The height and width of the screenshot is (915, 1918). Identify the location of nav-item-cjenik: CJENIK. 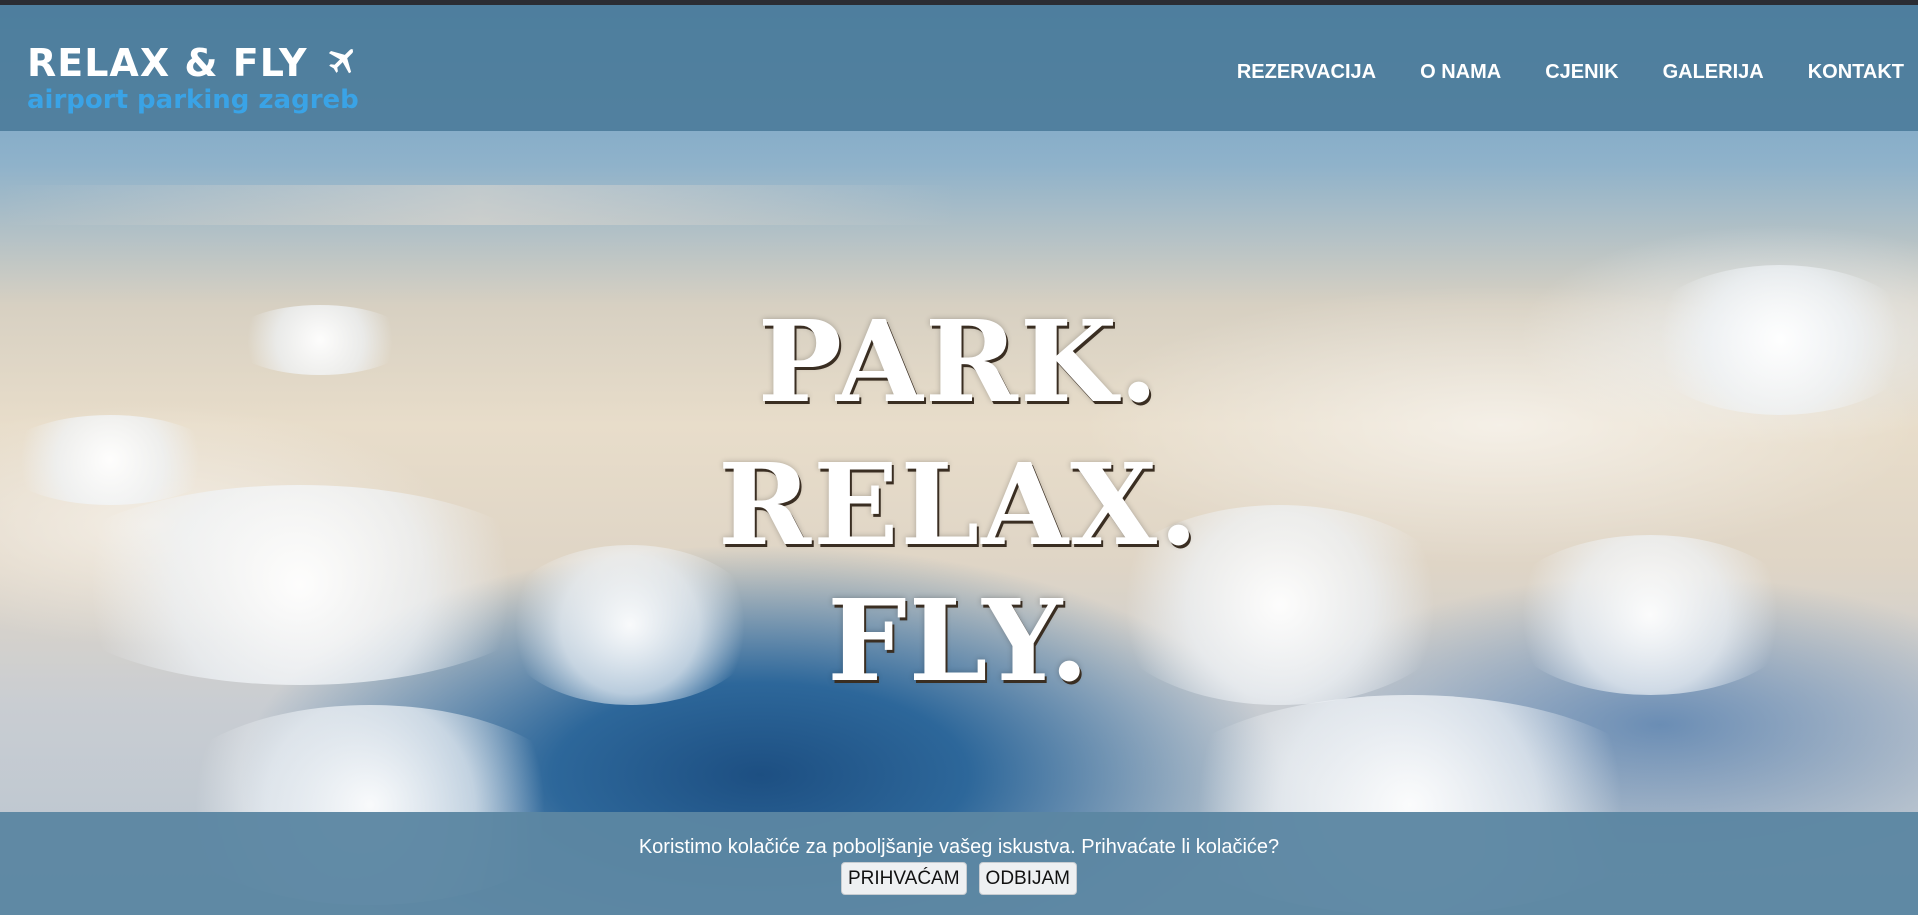
(1581, 72).